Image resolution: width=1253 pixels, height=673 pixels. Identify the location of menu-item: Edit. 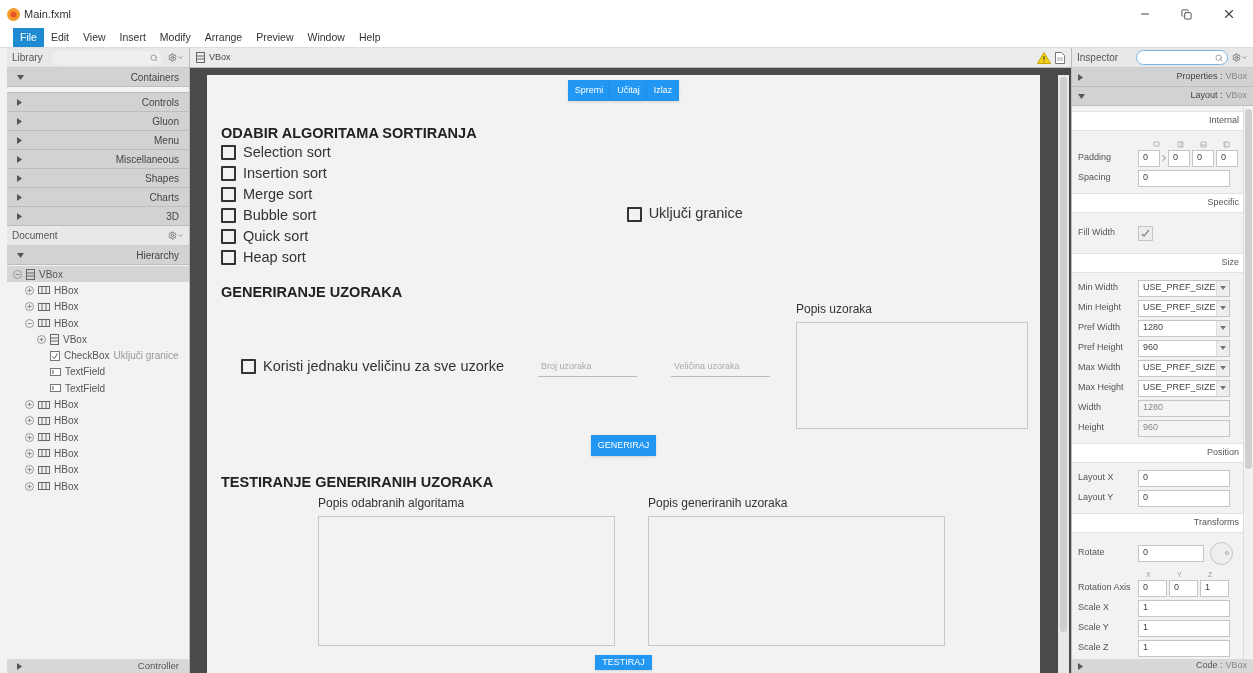
(59, 37).